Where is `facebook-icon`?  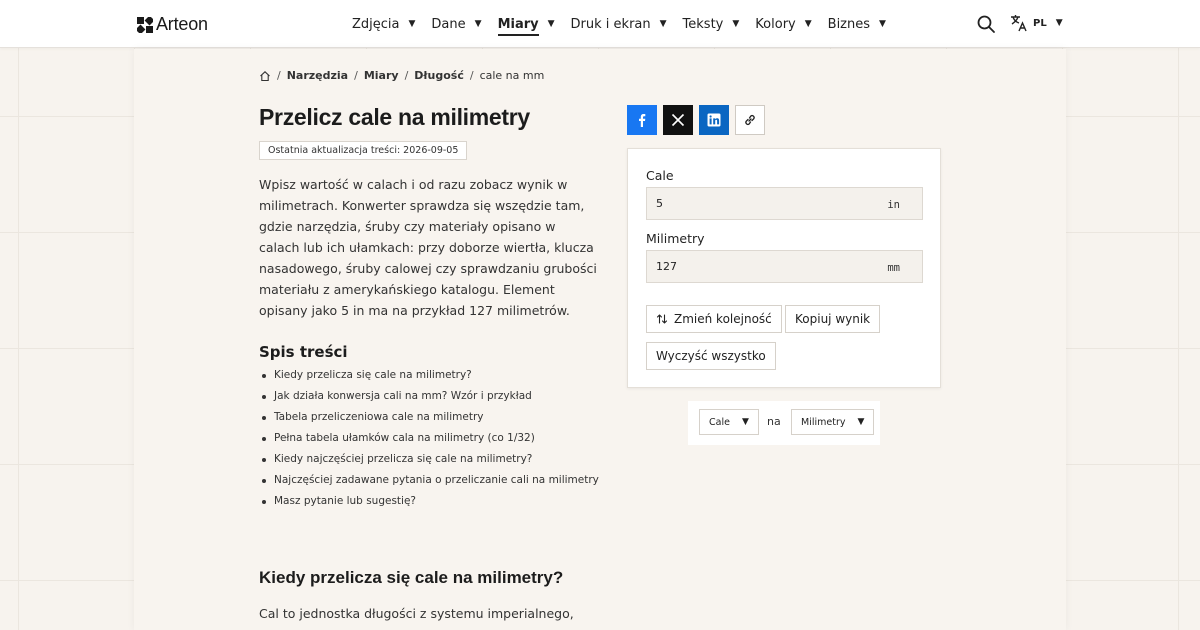
facebook-icon is located at coordinates (642, 120).